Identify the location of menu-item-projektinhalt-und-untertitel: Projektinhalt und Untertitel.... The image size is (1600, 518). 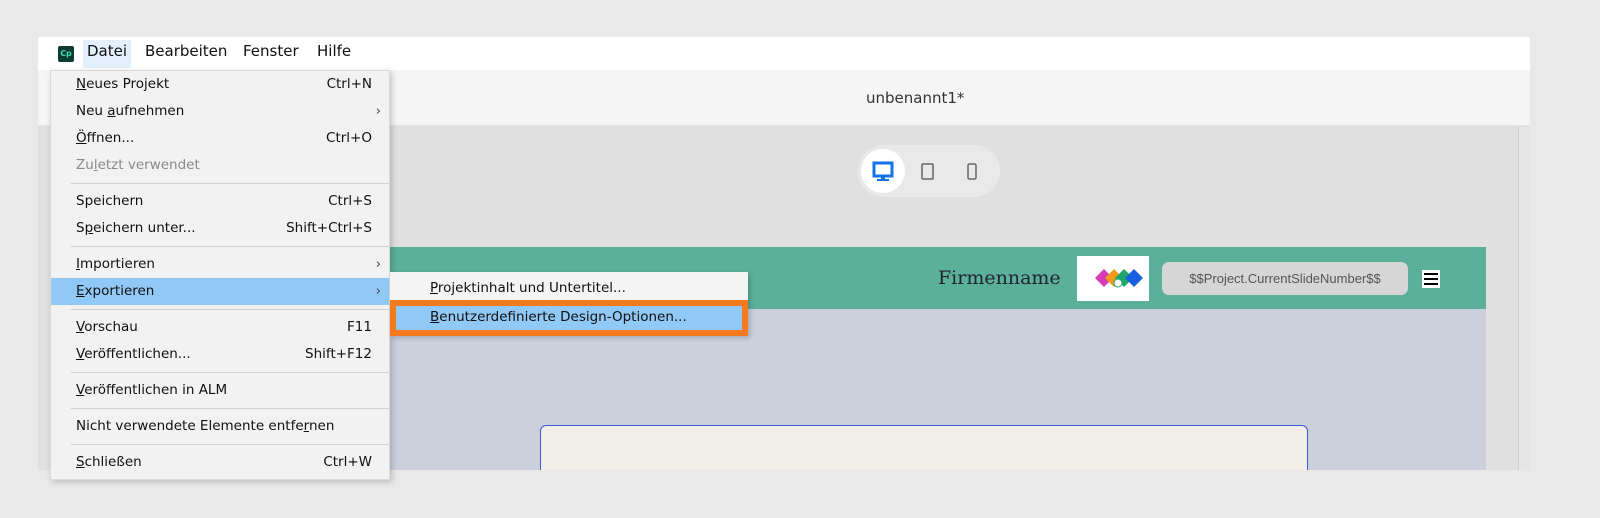
(569, 288).